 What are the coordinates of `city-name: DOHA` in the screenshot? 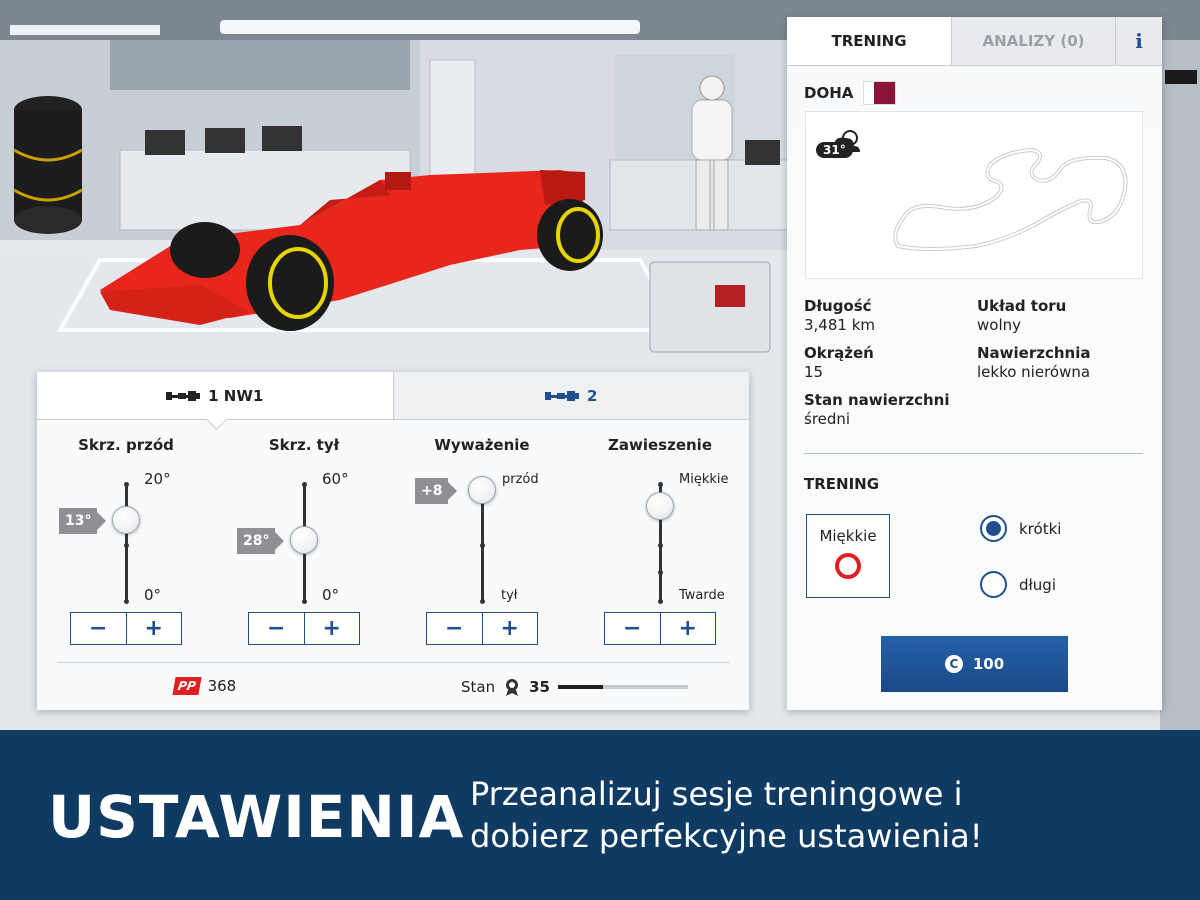 It's located at (829, 93).